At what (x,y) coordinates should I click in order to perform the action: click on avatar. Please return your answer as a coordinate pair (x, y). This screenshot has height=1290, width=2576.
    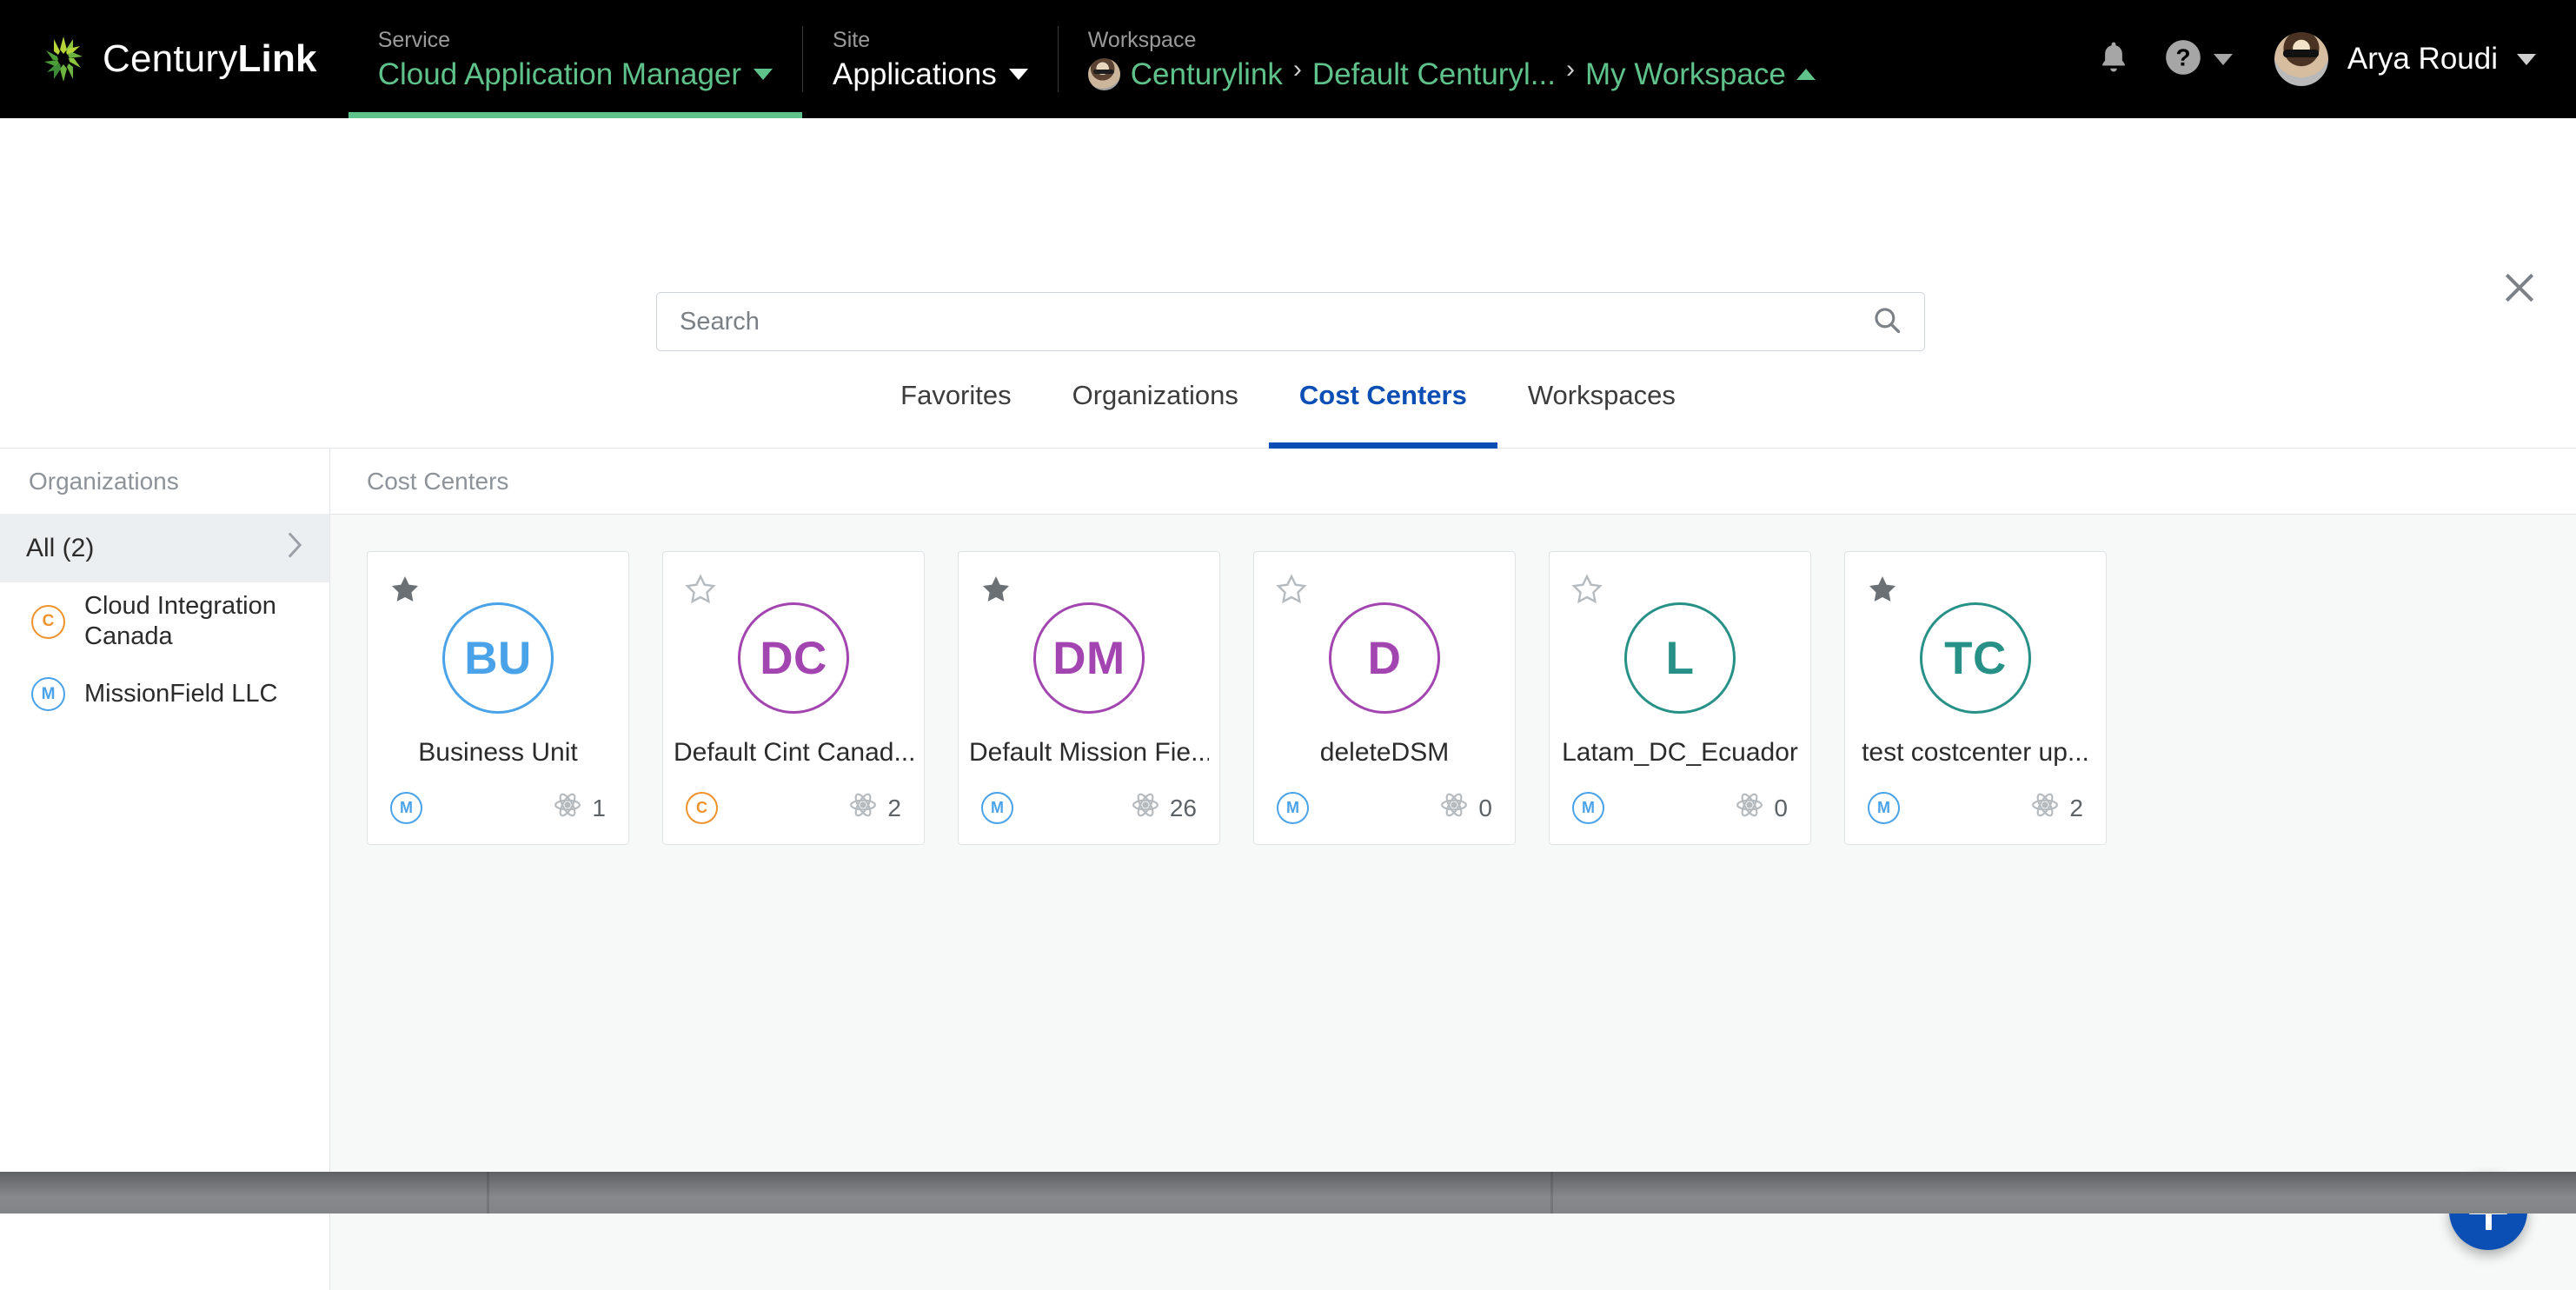
    Looking at the image, I should click on (2301, 59).